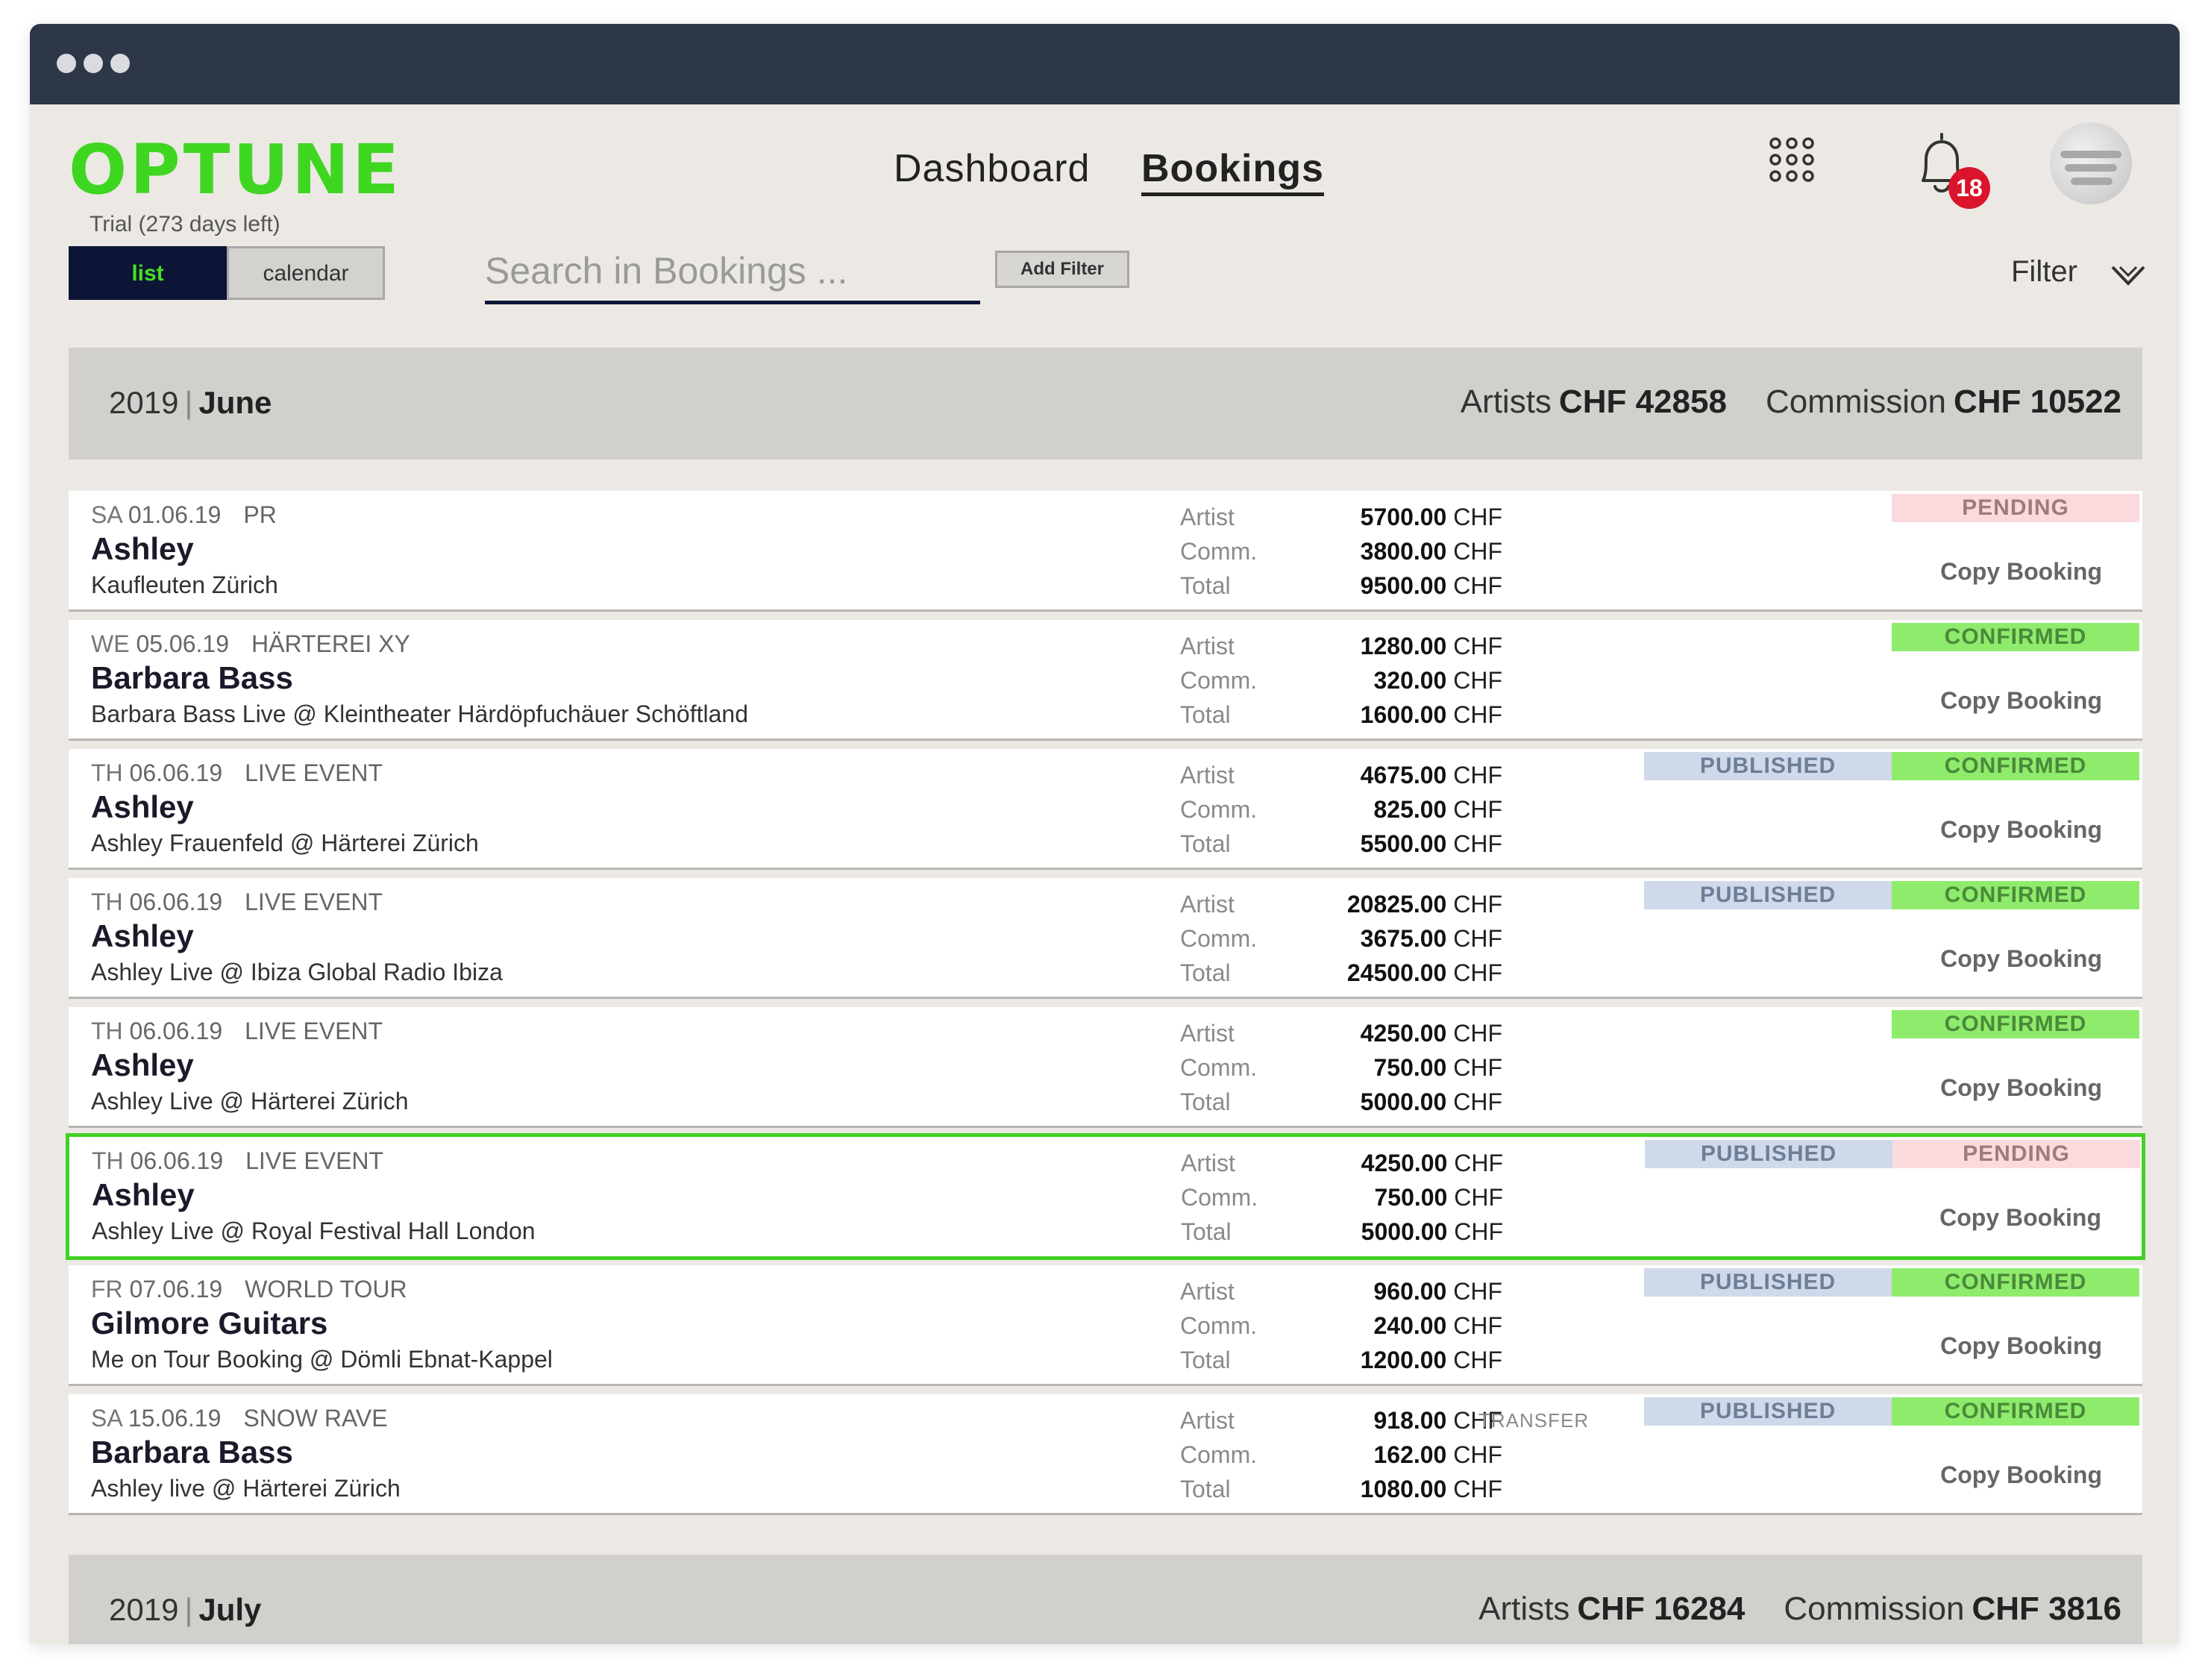 The width and height of the screenshot is (2208, 1680). I want to click on nav-bookings: Bookings, so click(1232, 172).